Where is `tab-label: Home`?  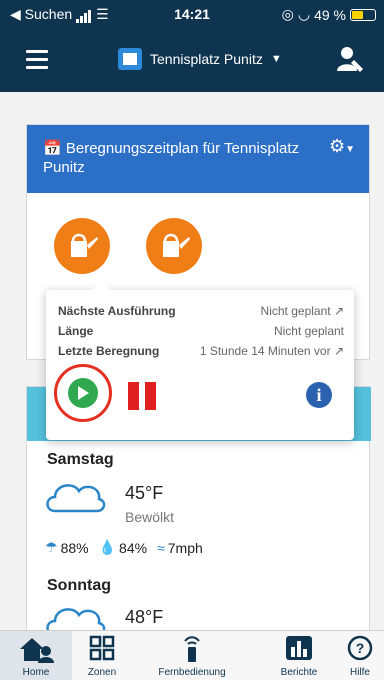
tab-label: Home is located at coordinates (36, 672).